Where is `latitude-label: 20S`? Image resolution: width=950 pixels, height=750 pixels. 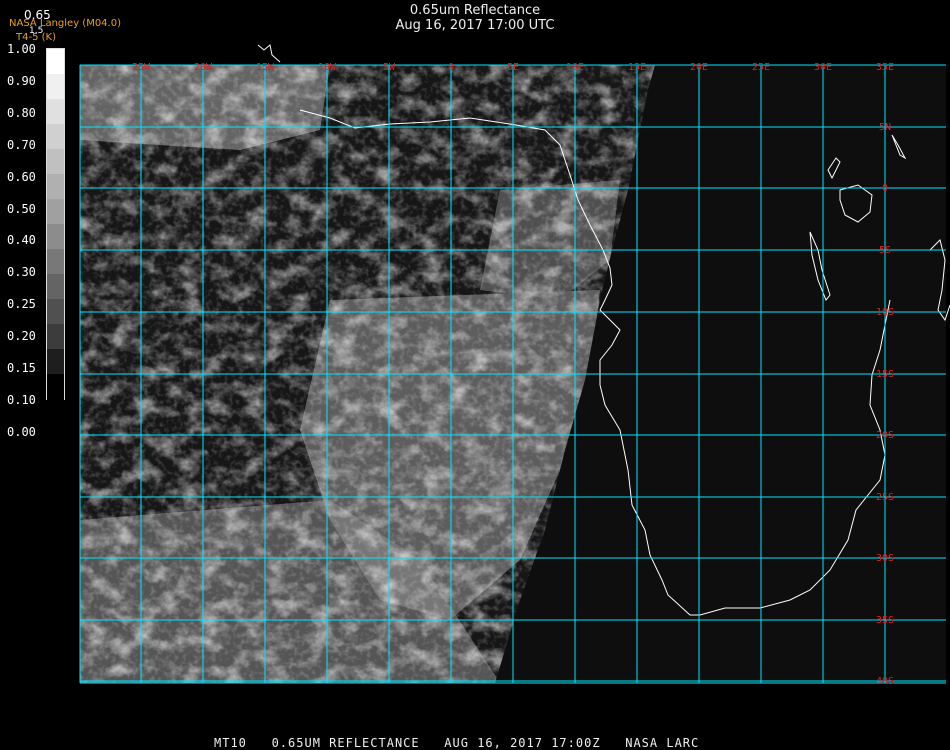 latitude-label: 20S is located at coordinates (885, 435).